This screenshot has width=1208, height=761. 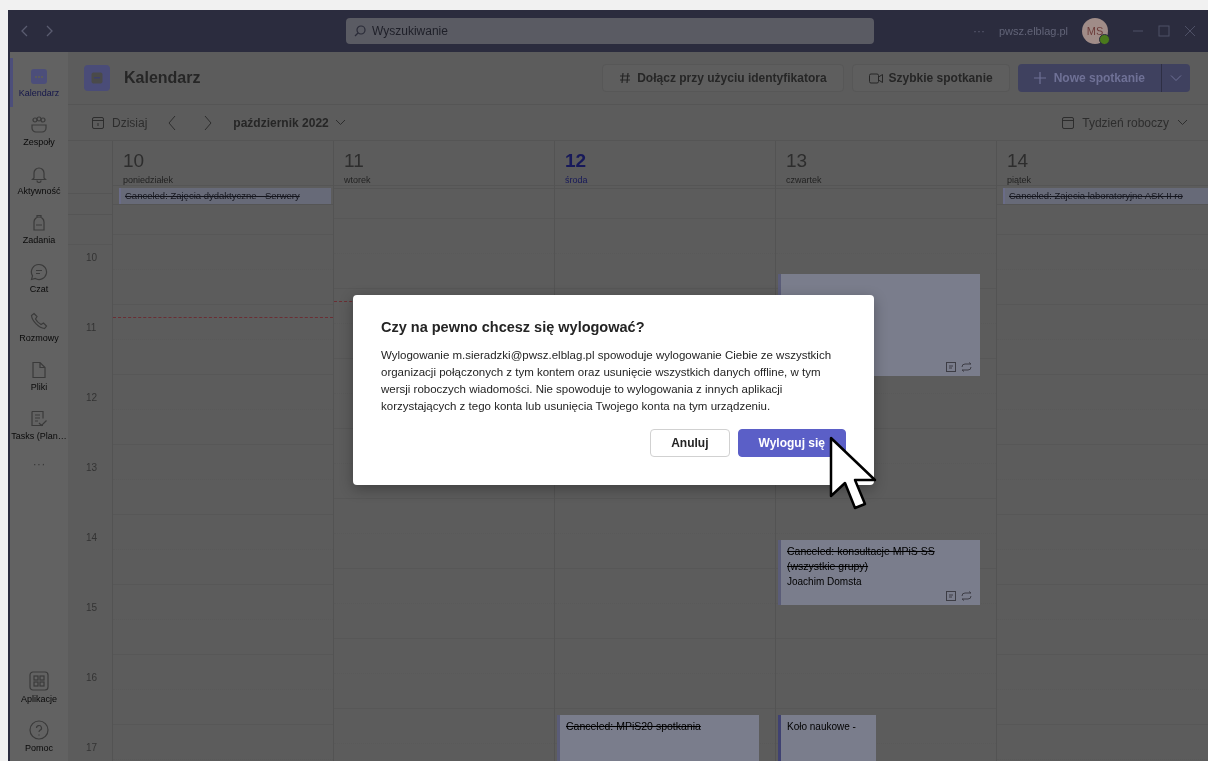 What do you see at coordinates (875, 78) in the screenshot?
I see `video-camera-icon` at bounding box center [875, 78].